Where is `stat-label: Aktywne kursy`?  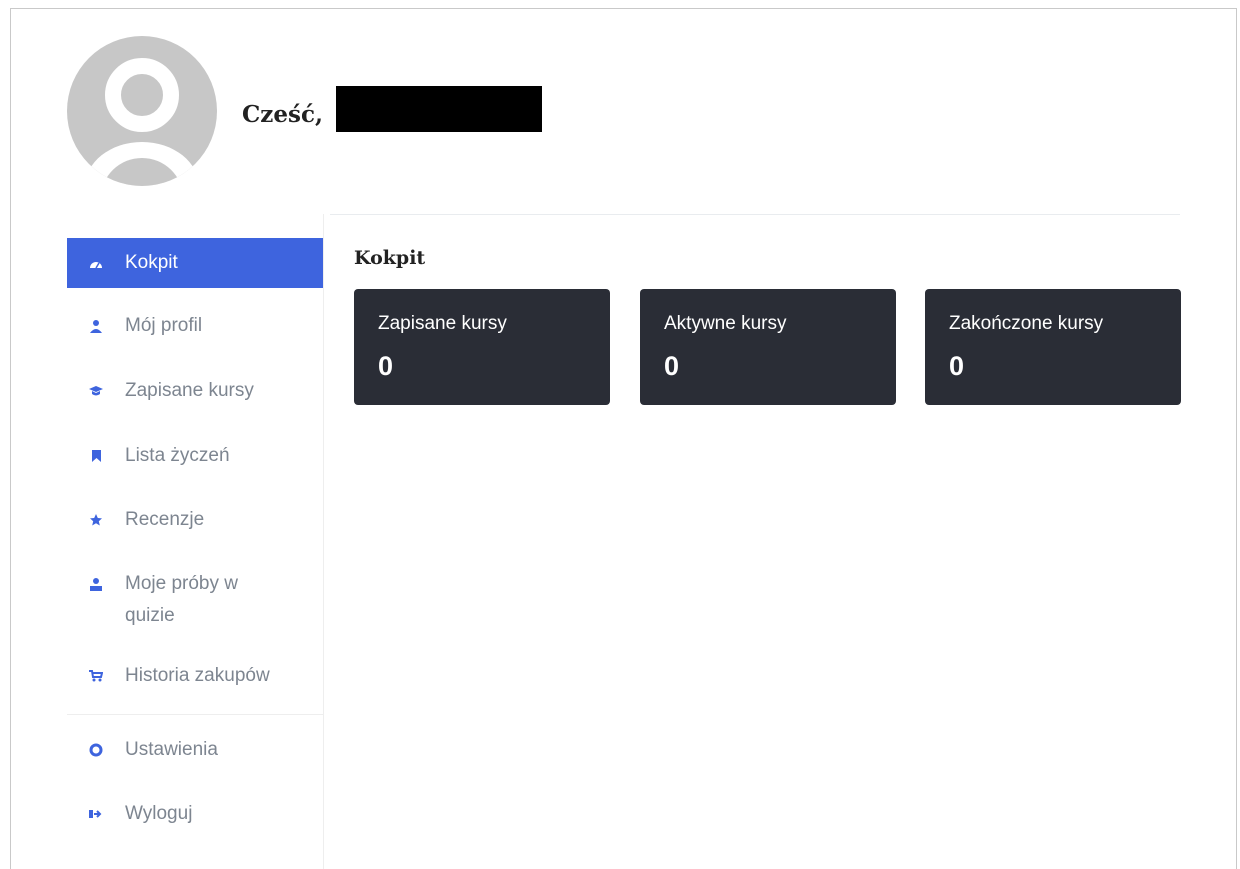
stat-label: Aktywne kursy is located at coordinates (725, 323).